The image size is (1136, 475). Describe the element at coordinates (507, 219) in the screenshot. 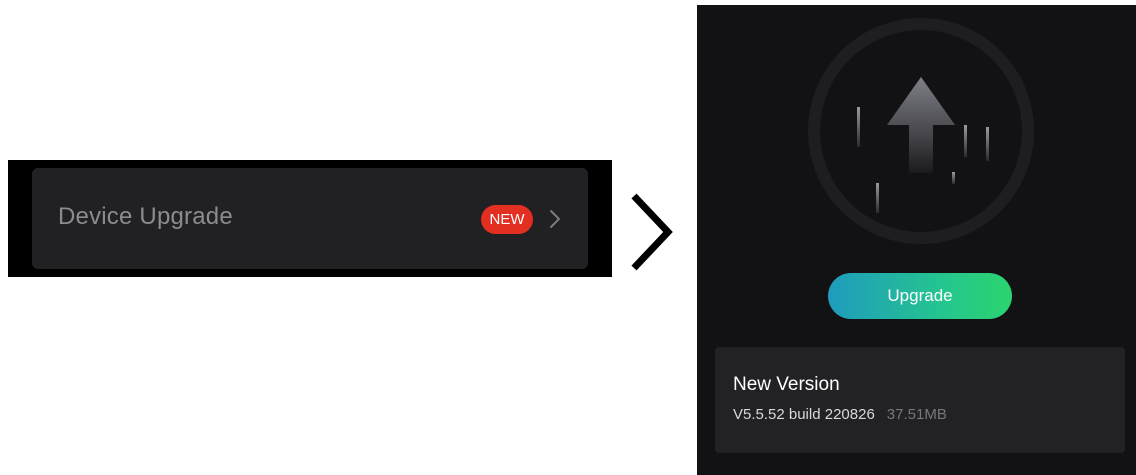

I see `new-badge: NEW` at that location.